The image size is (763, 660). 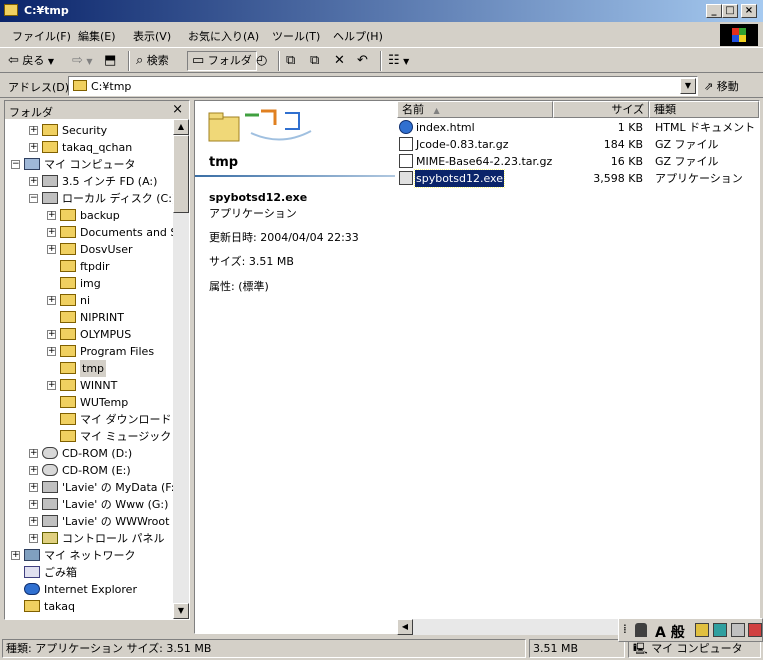 I want to click on file-row: MIME-Base64-2.23.tar.gz 16 KB GZ ファイル, so click(x=578, y=161).